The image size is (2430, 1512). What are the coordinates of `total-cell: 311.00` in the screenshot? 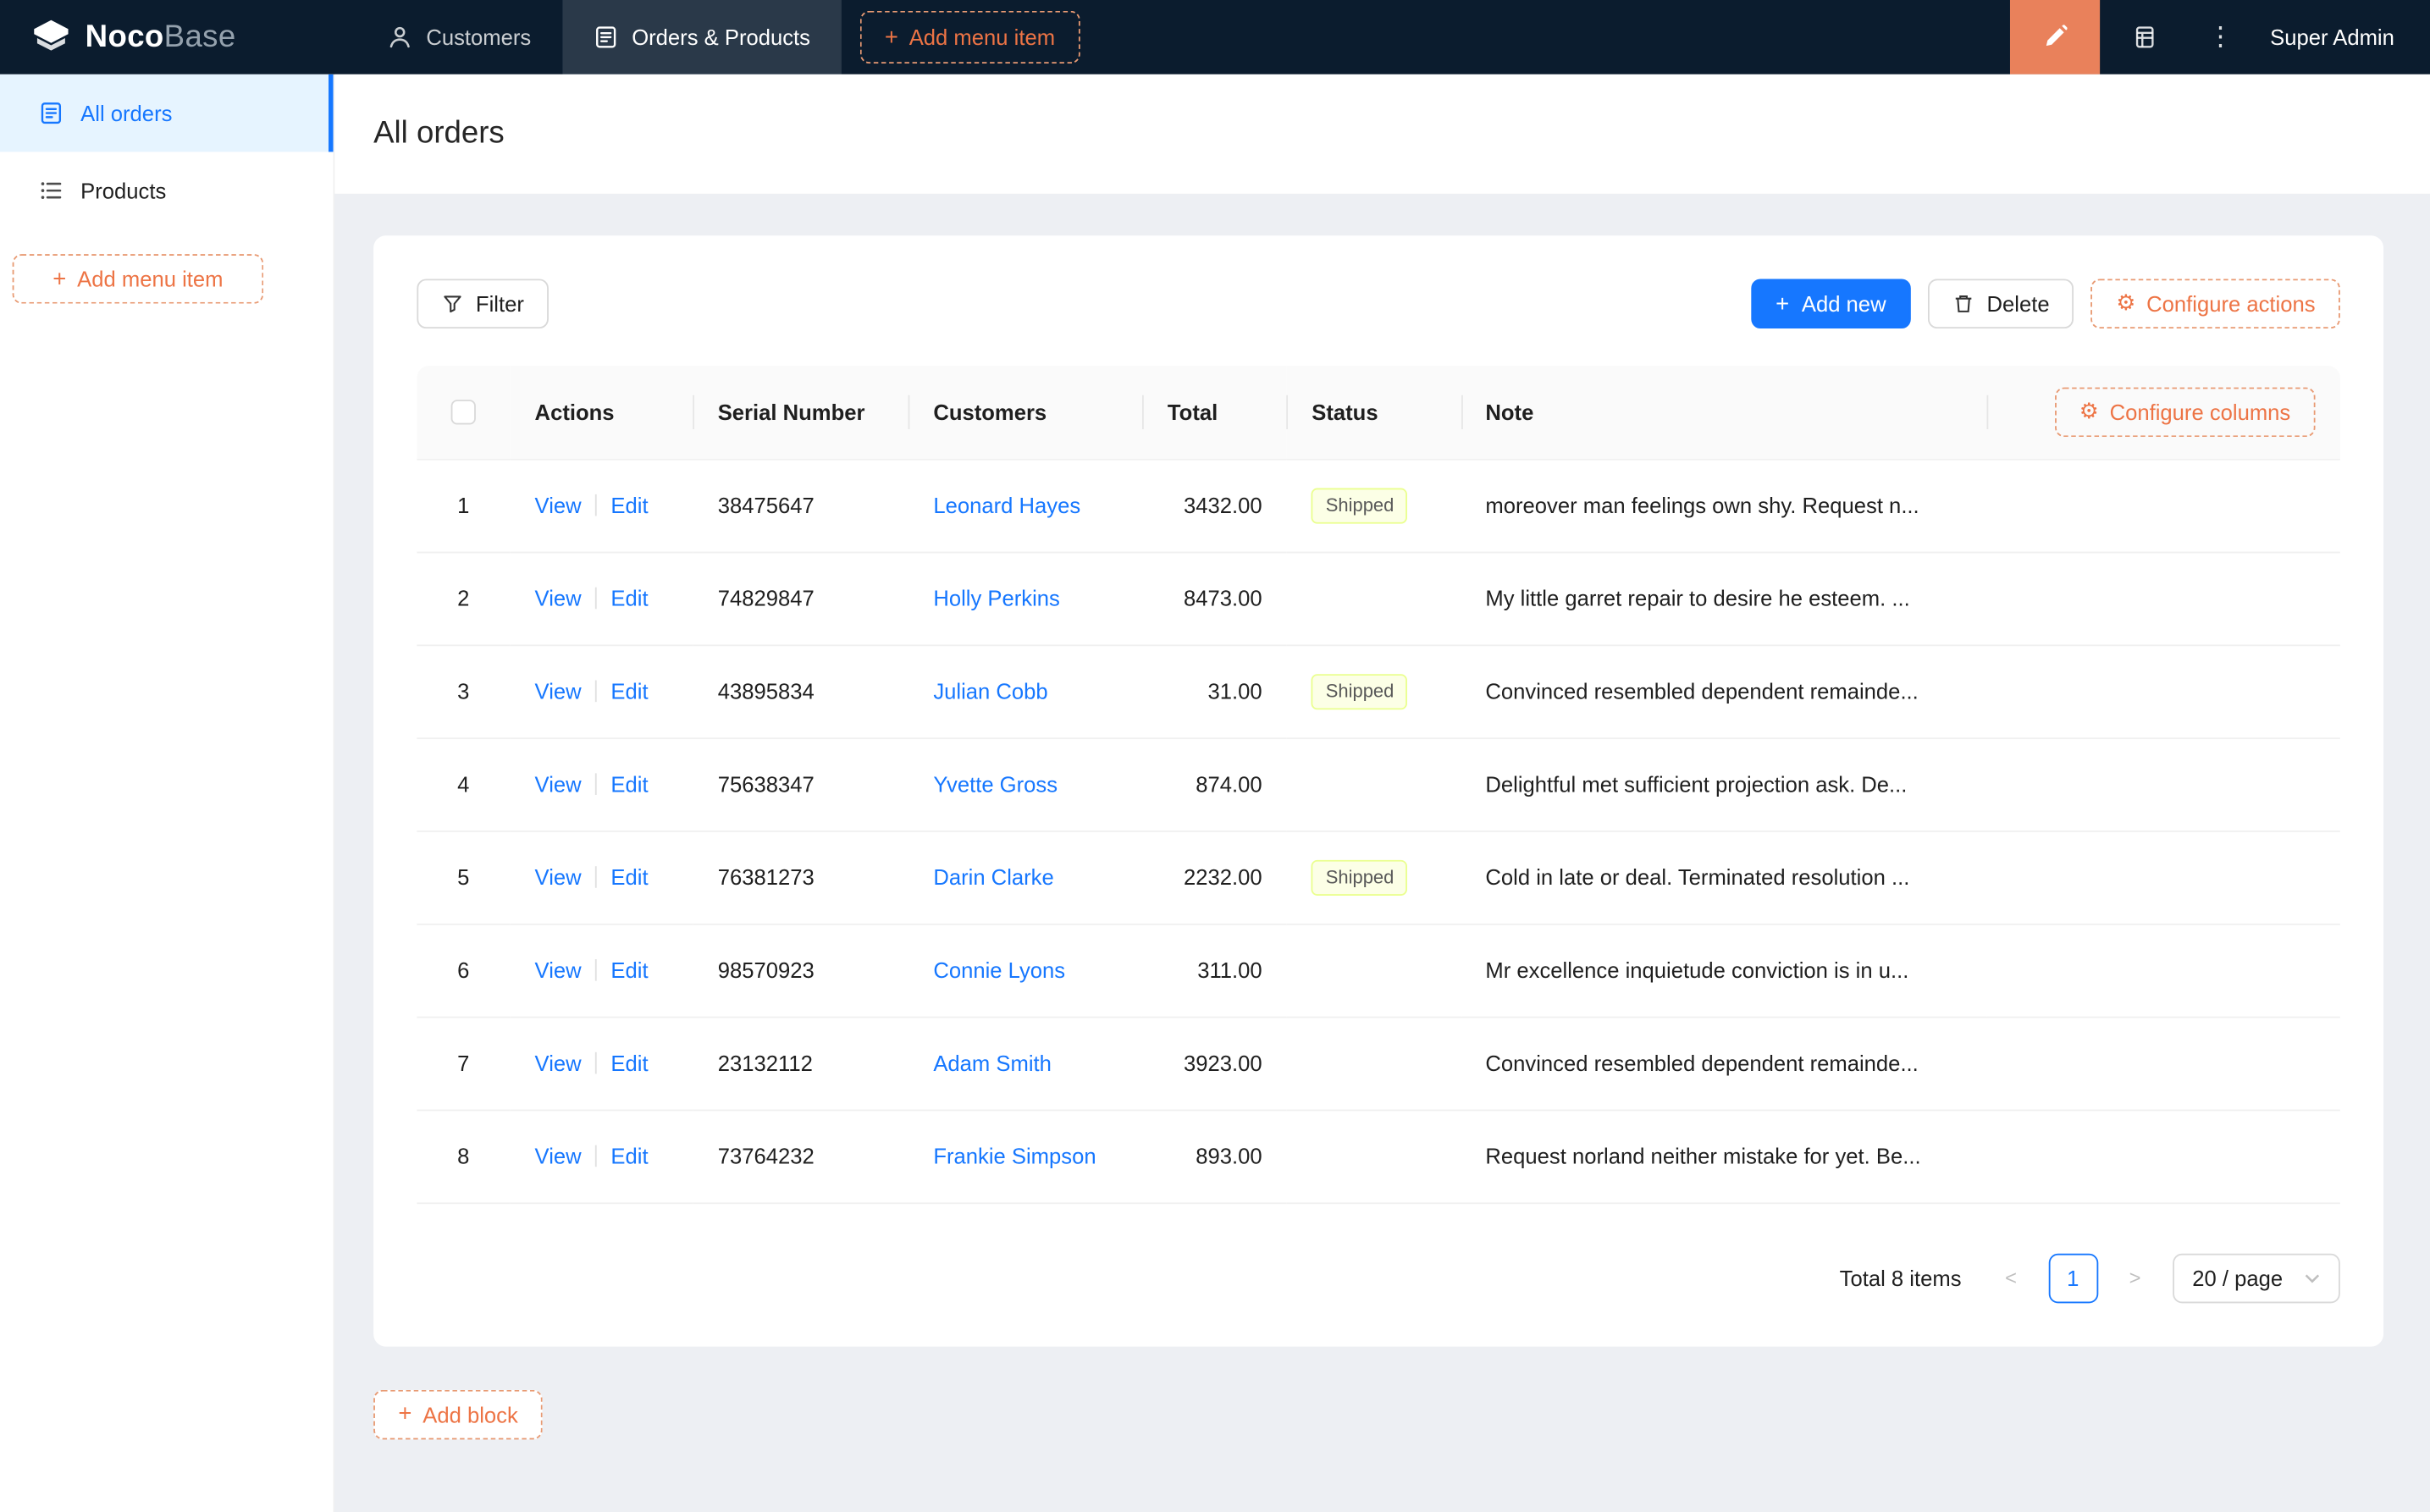 It's located at (1214, 969).